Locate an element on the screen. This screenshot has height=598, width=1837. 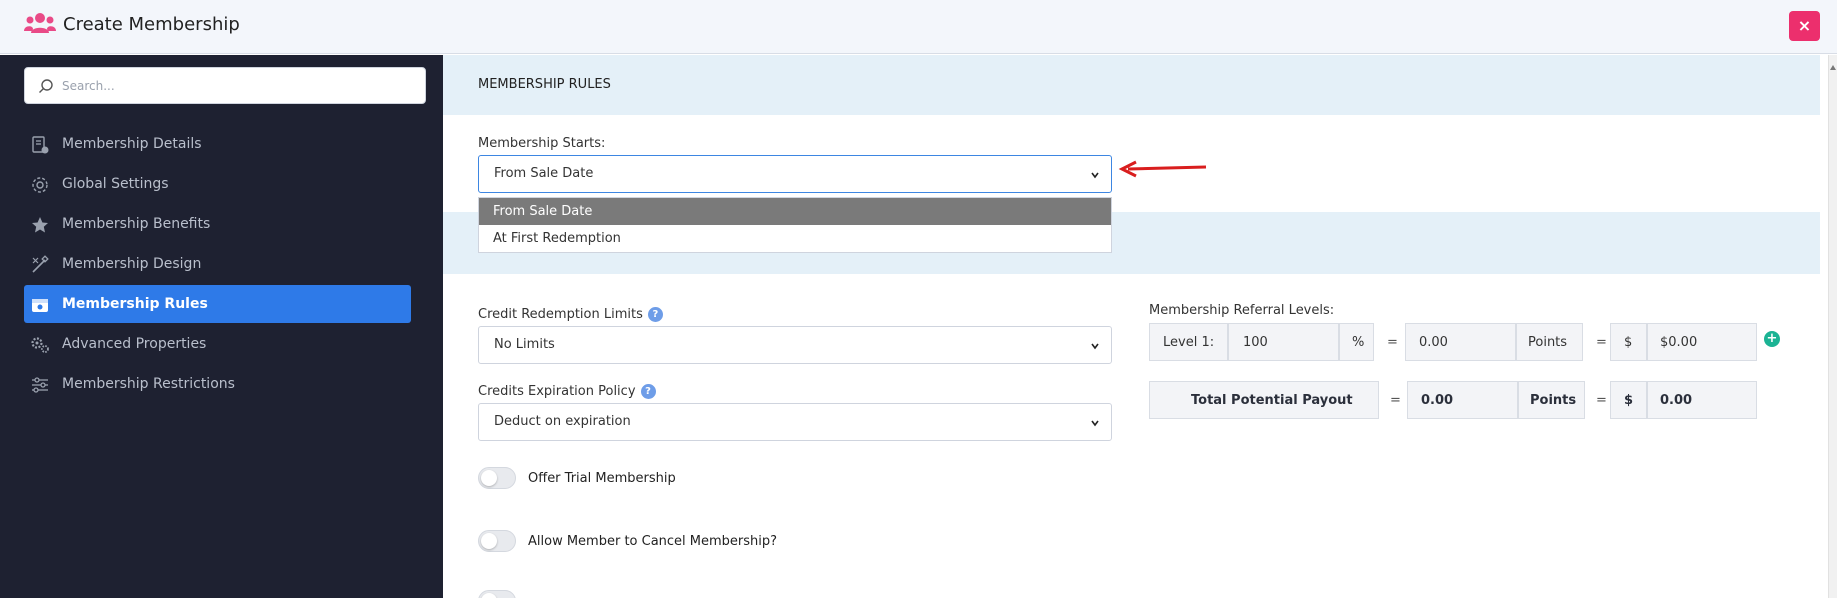
search-input is located at coordinates (237, 86).